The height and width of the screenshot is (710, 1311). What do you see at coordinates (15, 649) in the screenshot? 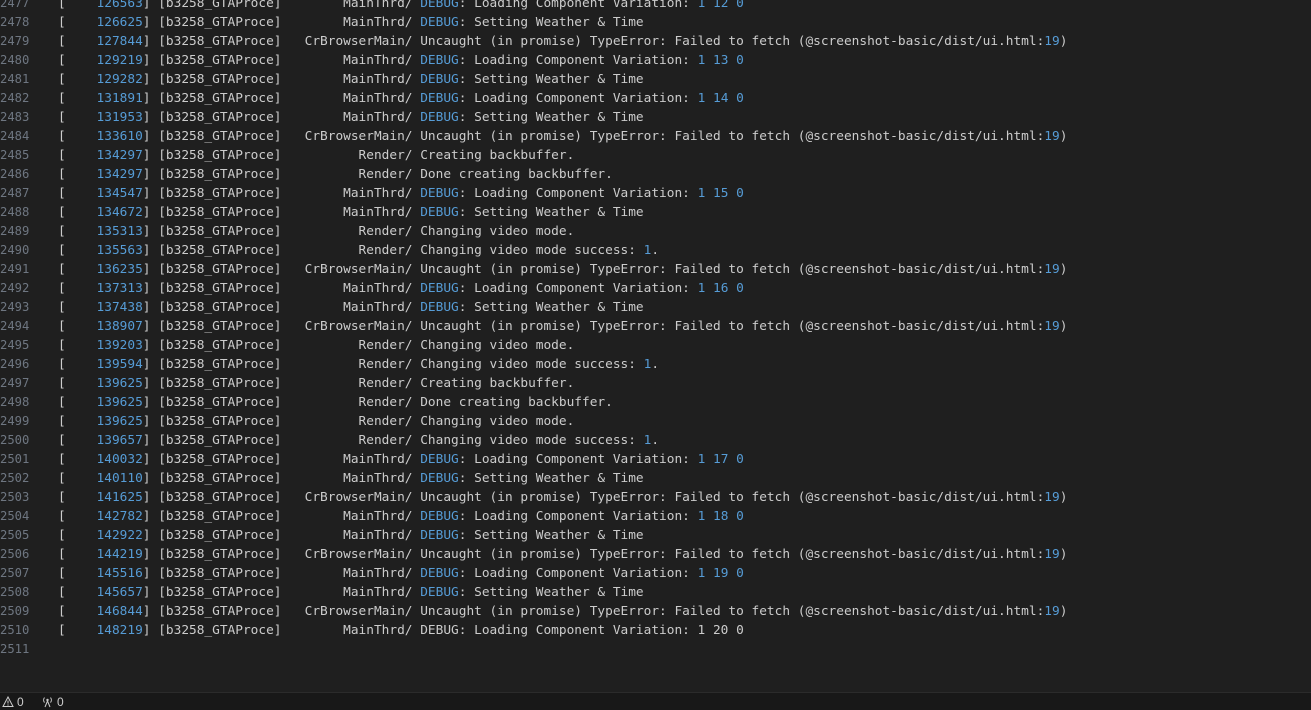
I see `line-number: 2511` at bounding box center [15, 649].